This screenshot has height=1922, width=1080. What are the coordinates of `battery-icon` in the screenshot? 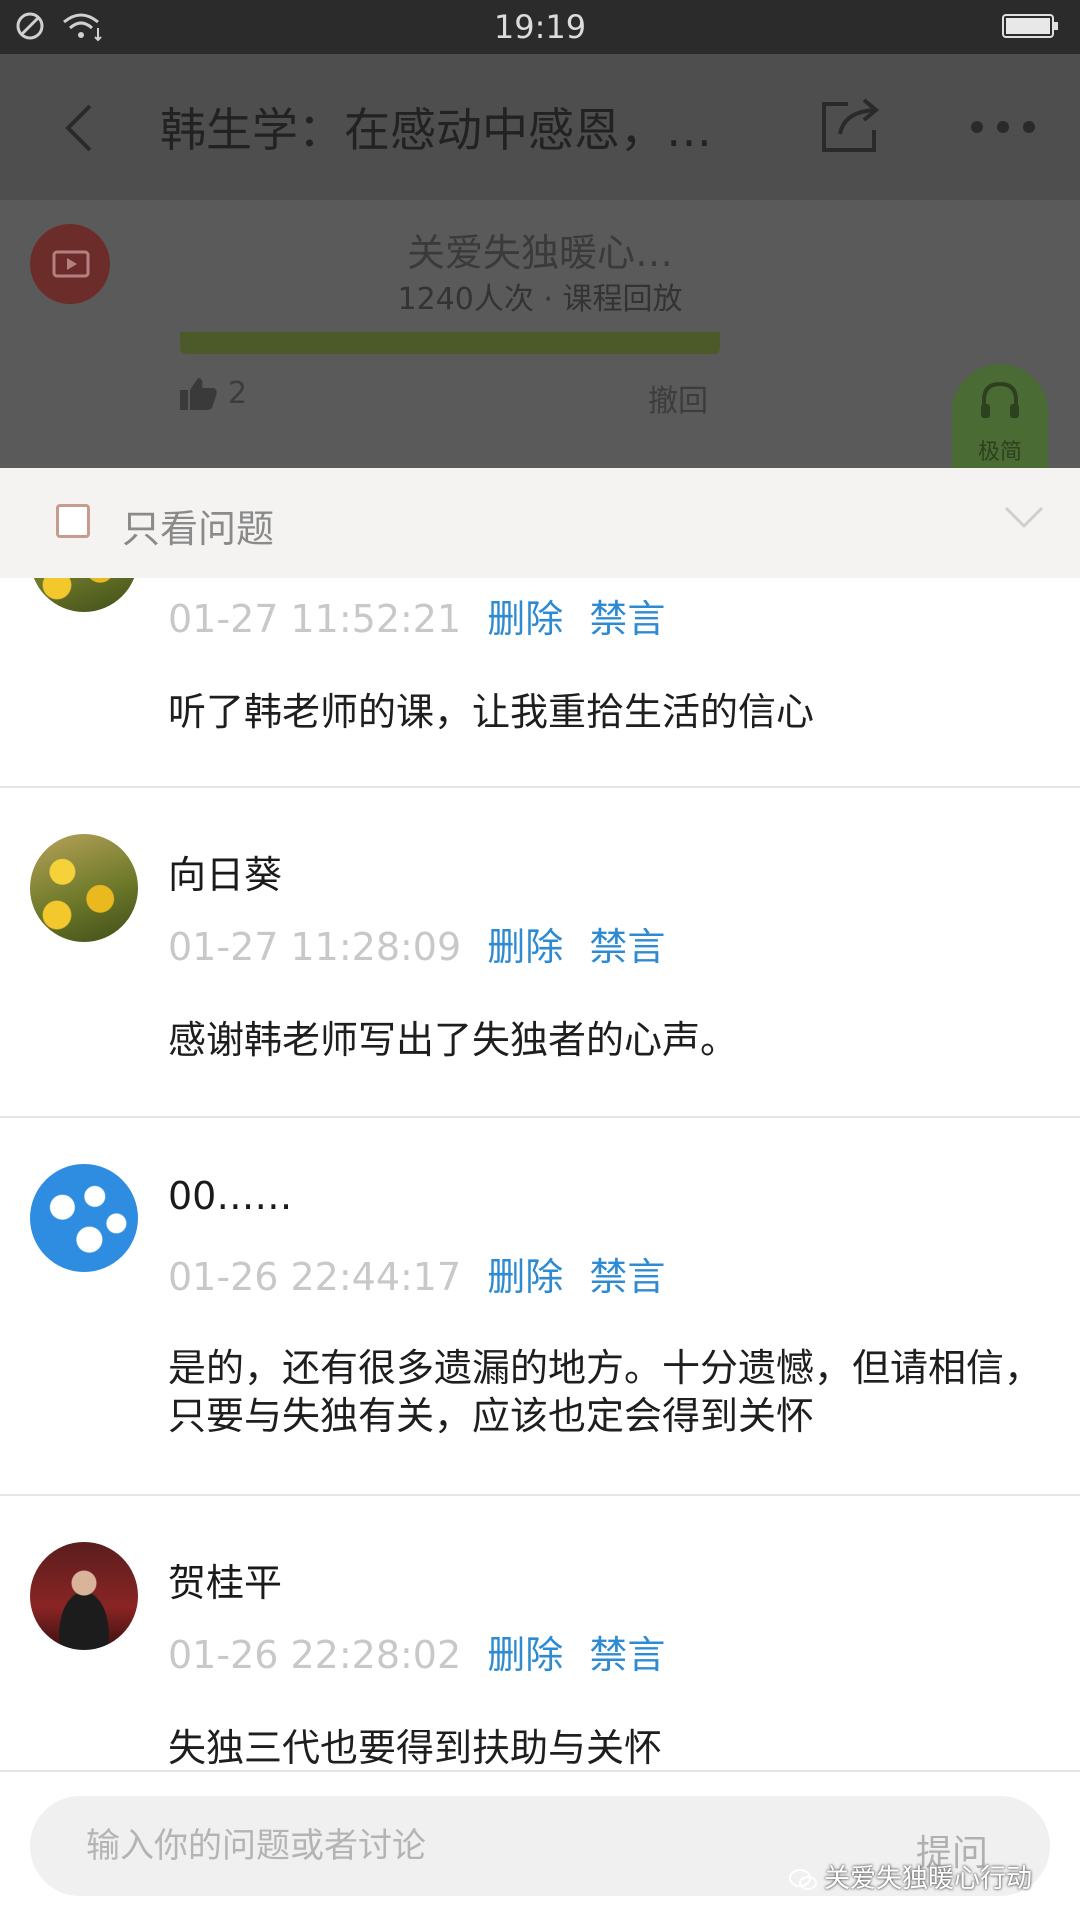 It's located at (1030, 26).